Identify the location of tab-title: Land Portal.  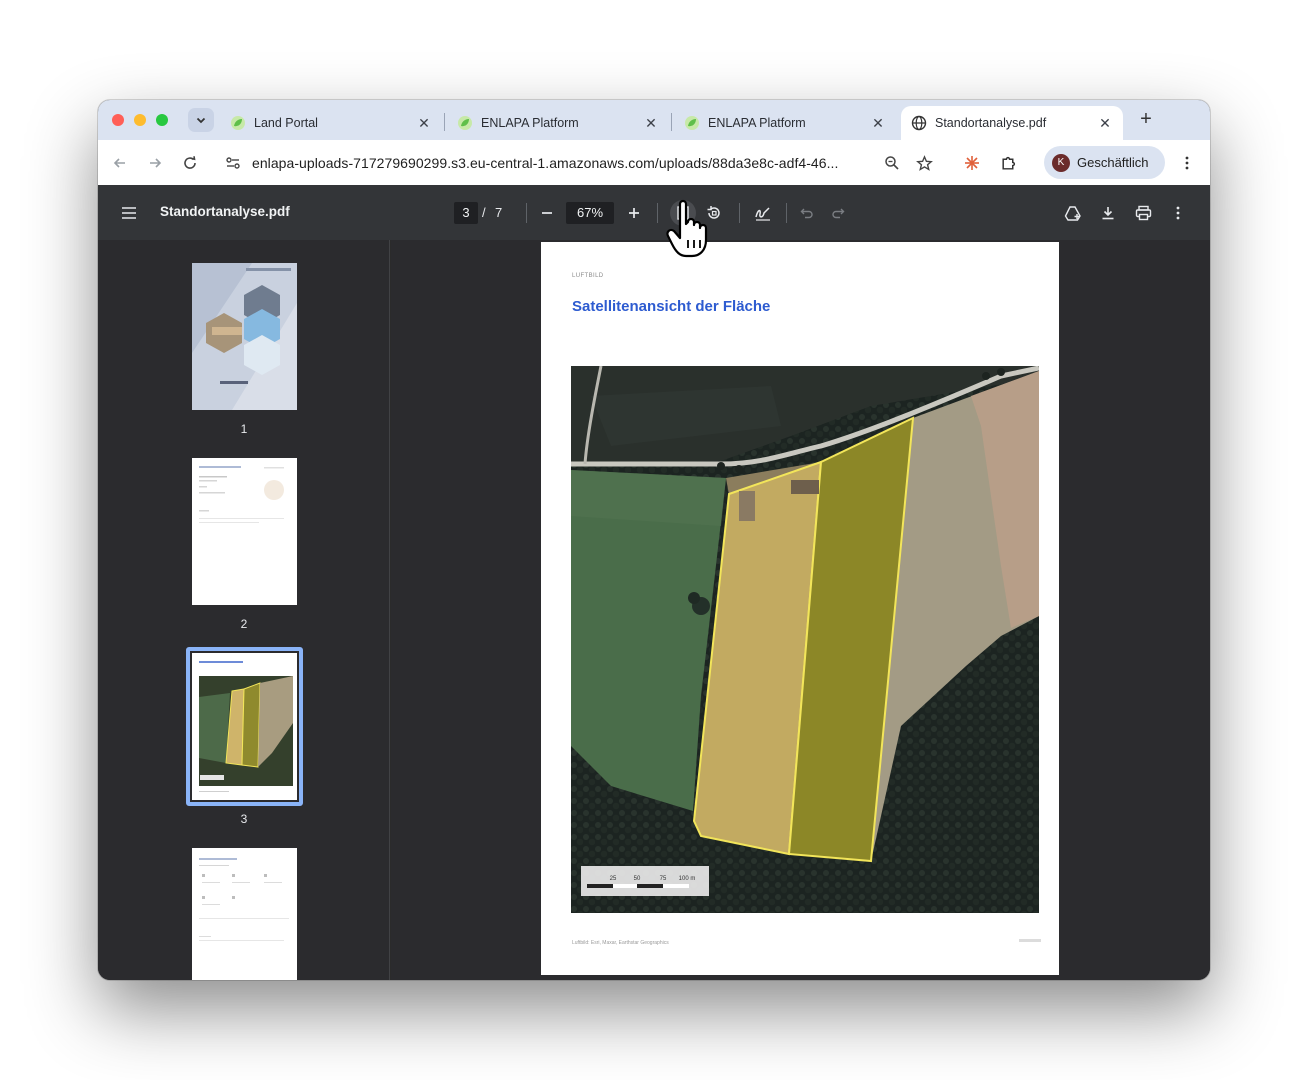
(286, 123).